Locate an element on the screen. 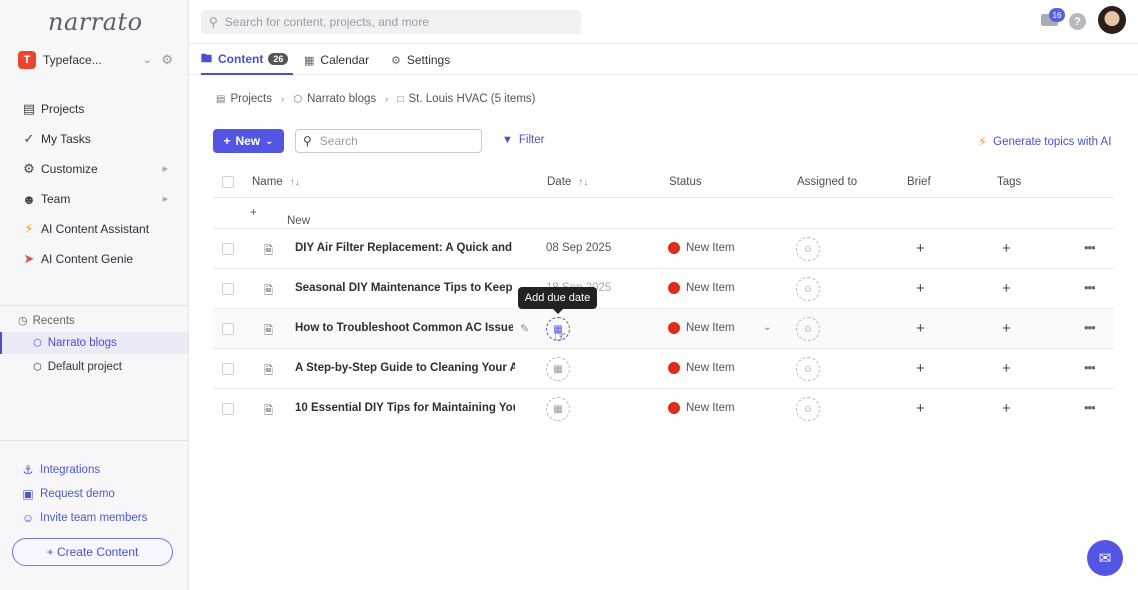 This screenshot has width=1138, height=590. sidebar-item-ai-content-assistant: ⚡ AI Content Assistant is located at coordinates (100, 229).